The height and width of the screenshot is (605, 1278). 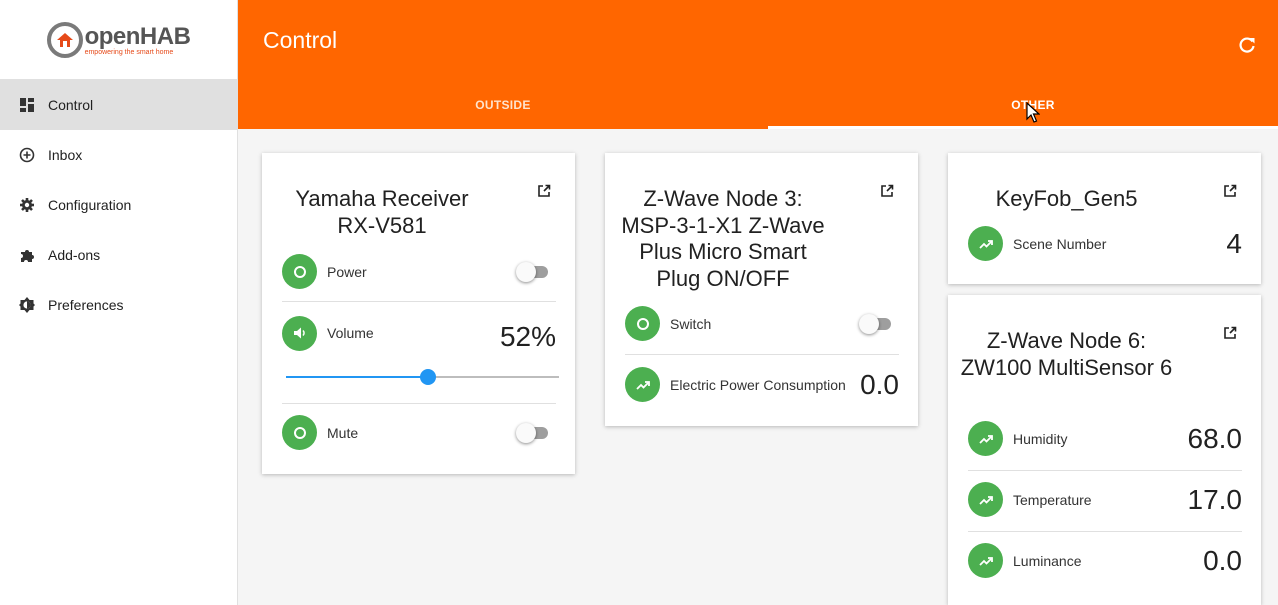 What do you see at coordinates (419, 271) in the screenshot?
I see `item-power: Power` at bounding box center [419, 271].